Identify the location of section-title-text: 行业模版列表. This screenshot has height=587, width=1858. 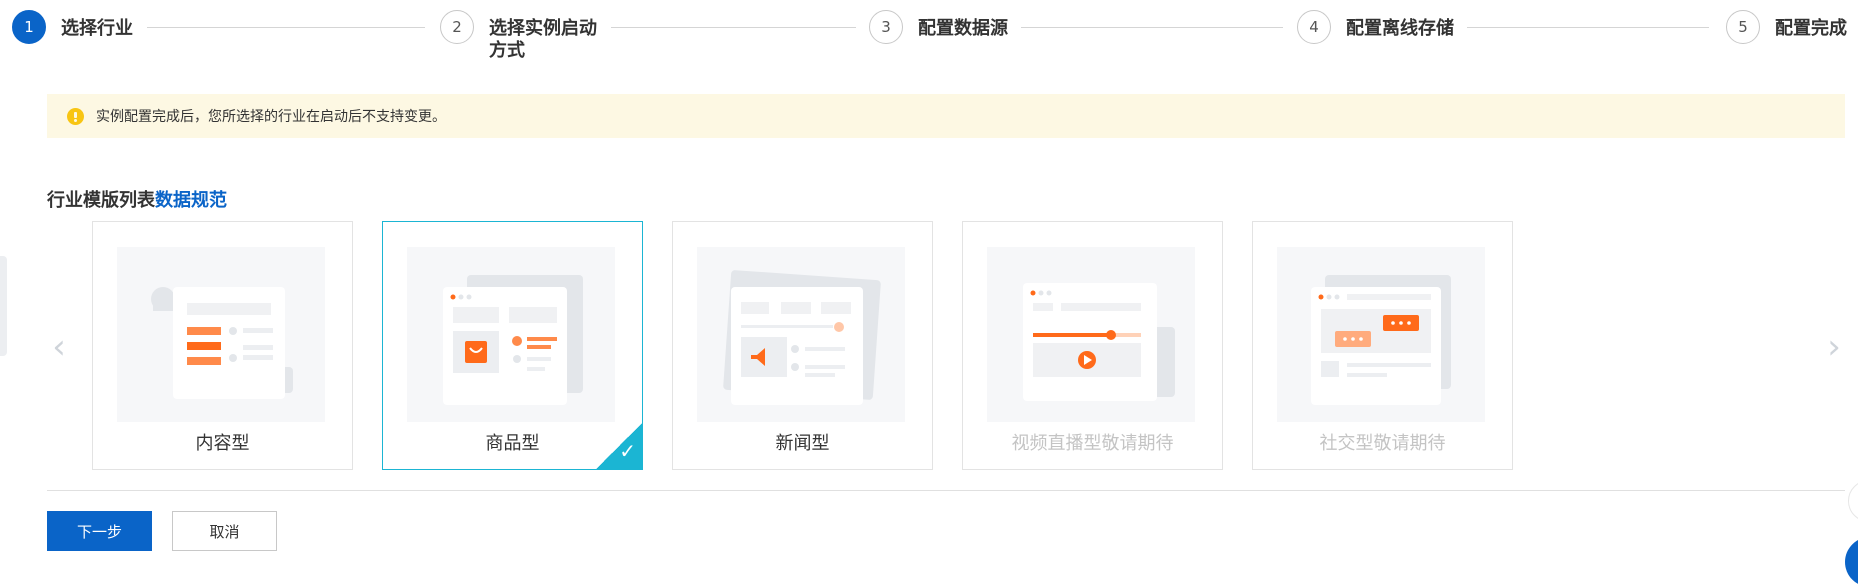
(101, 200).